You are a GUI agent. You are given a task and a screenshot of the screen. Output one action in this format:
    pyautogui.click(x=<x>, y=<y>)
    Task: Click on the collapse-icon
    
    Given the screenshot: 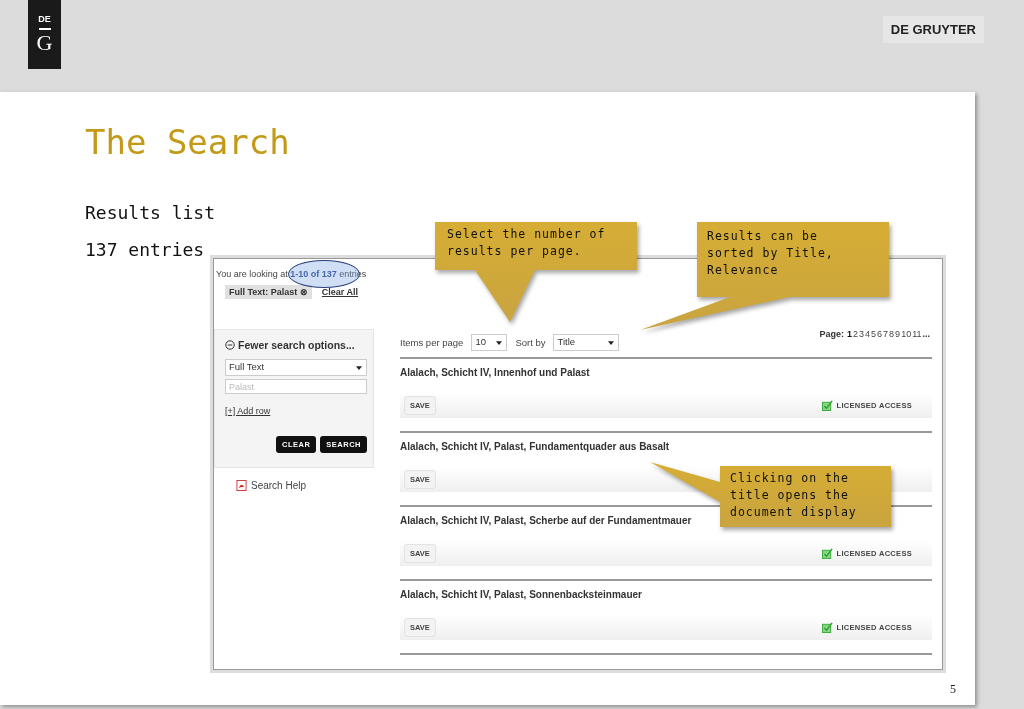 What is the action you would take?
    pyautogui.click(x=230, y=345)
    